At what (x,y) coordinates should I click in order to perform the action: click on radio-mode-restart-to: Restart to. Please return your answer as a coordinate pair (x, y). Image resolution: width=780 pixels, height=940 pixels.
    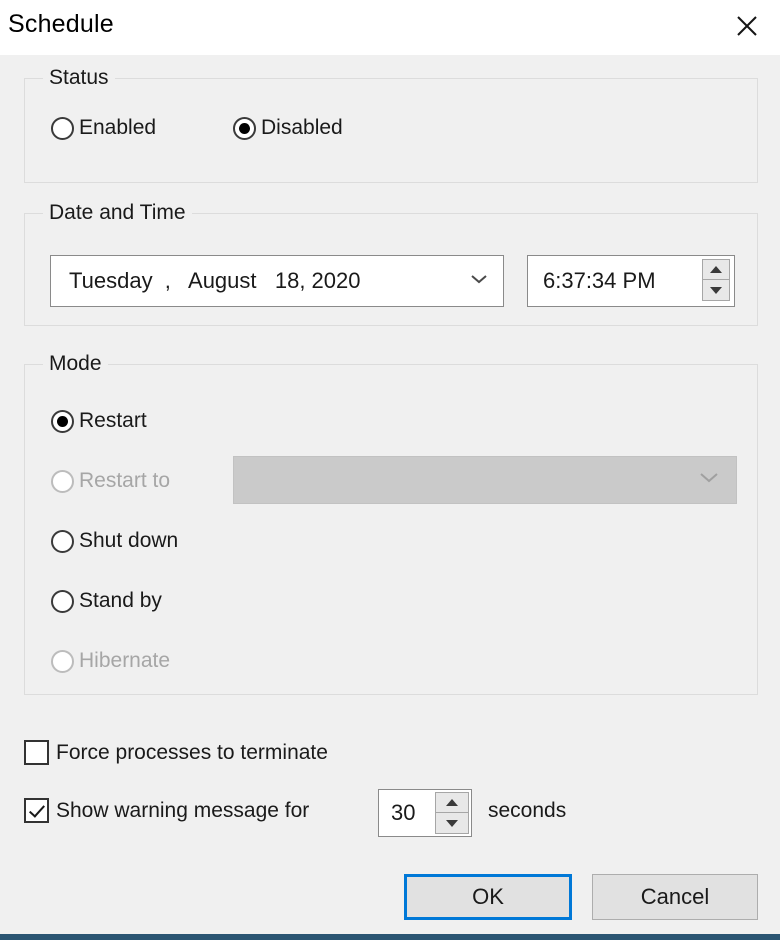
    Looking at the image, I should click on (110, 481).